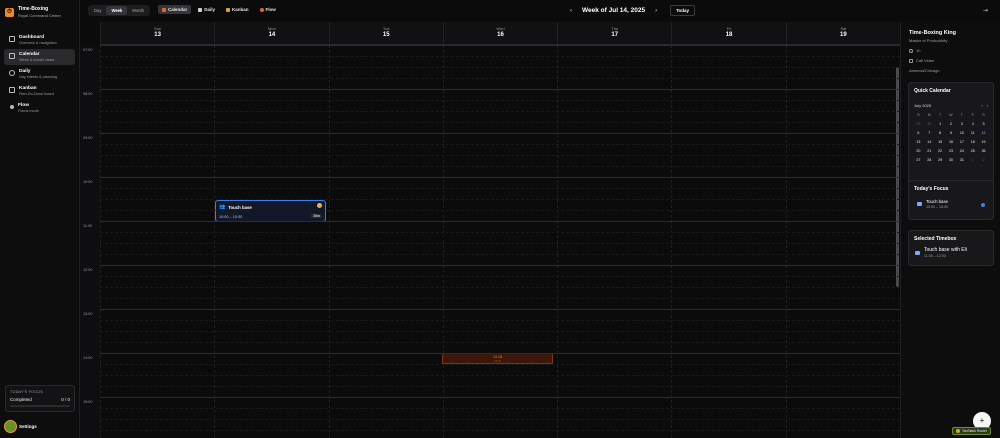  Describe the element at coordinates (157, 35) in the screenshot. I see `day-date: 13` at that location.